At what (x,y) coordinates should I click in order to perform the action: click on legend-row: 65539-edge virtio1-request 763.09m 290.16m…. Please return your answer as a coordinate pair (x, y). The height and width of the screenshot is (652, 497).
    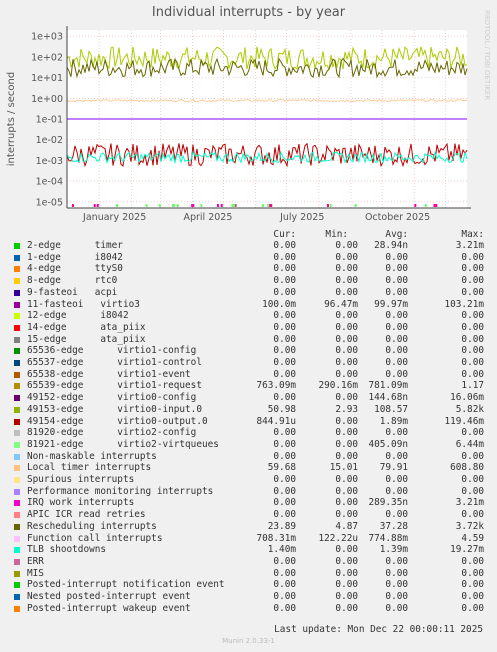
    Looking at the image, I should click on (248, 386).